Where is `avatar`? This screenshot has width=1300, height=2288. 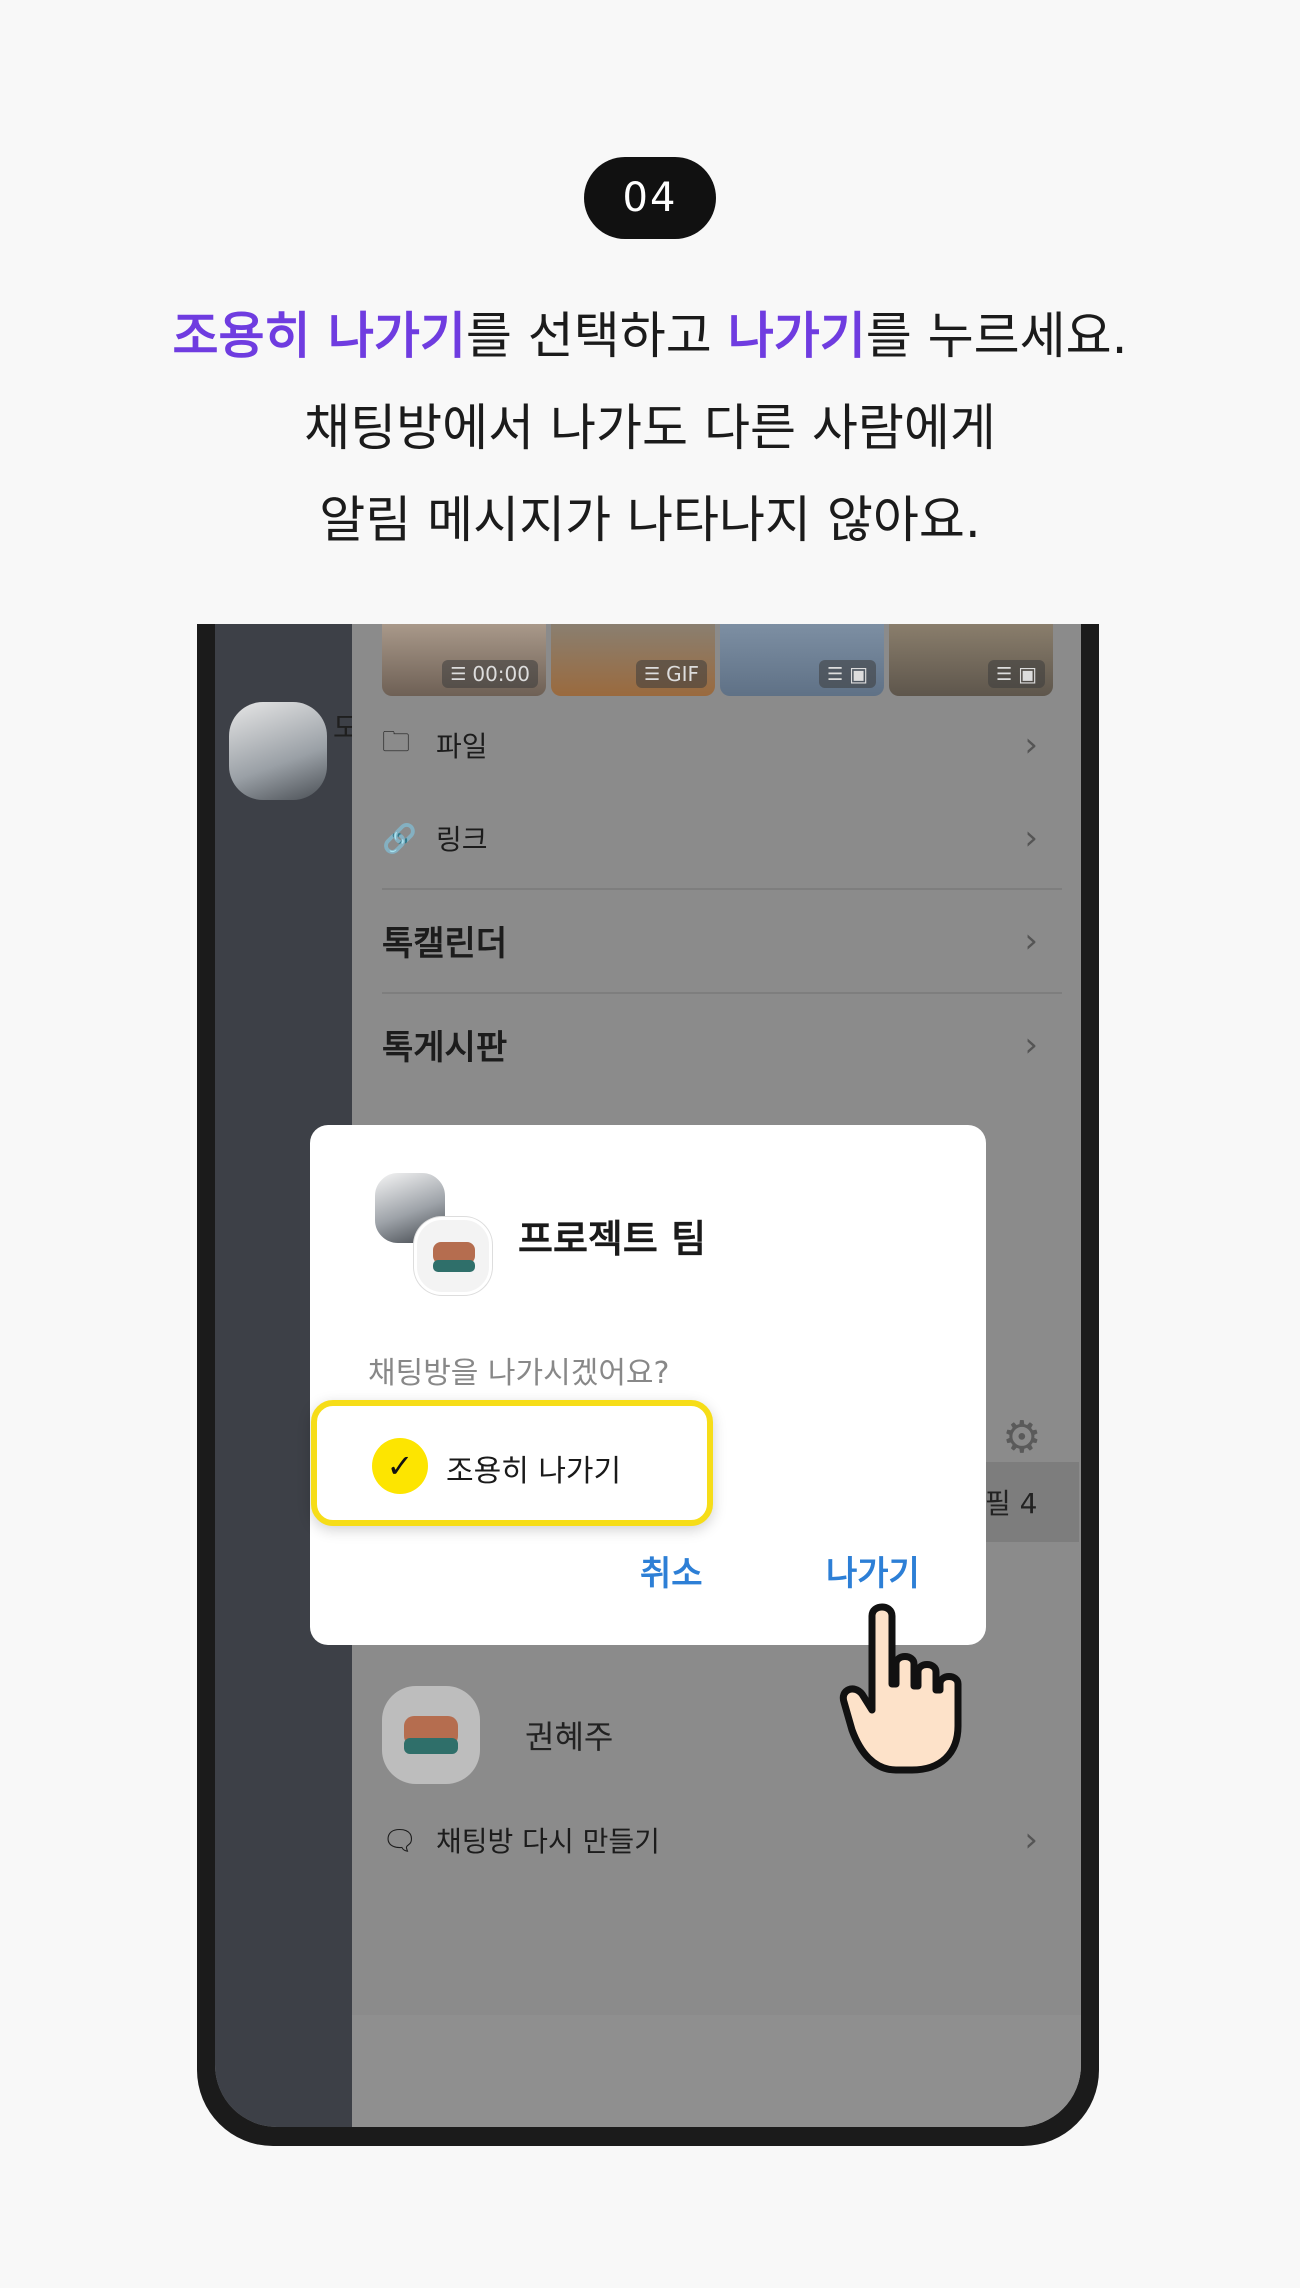 avatar is located at coordinates (278, 751).